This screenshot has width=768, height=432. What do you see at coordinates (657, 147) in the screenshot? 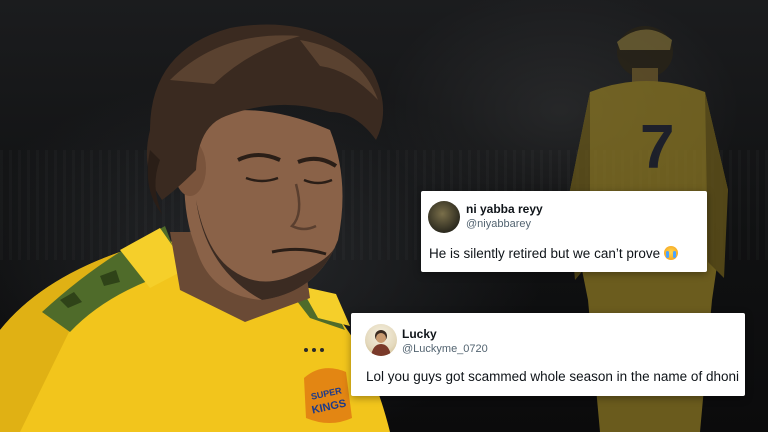
I see `back-number: 7` at bounding box center [657, 147].